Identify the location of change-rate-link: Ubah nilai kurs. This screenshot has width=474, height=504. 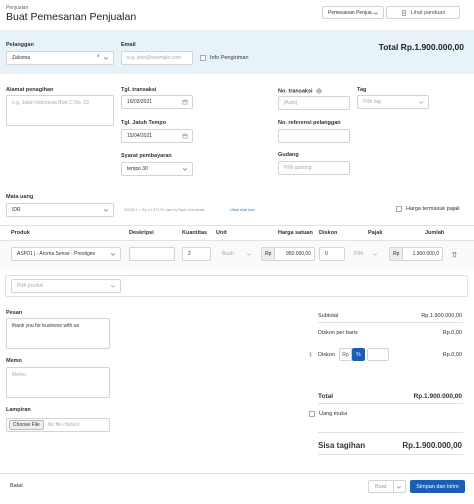
(242, 210).